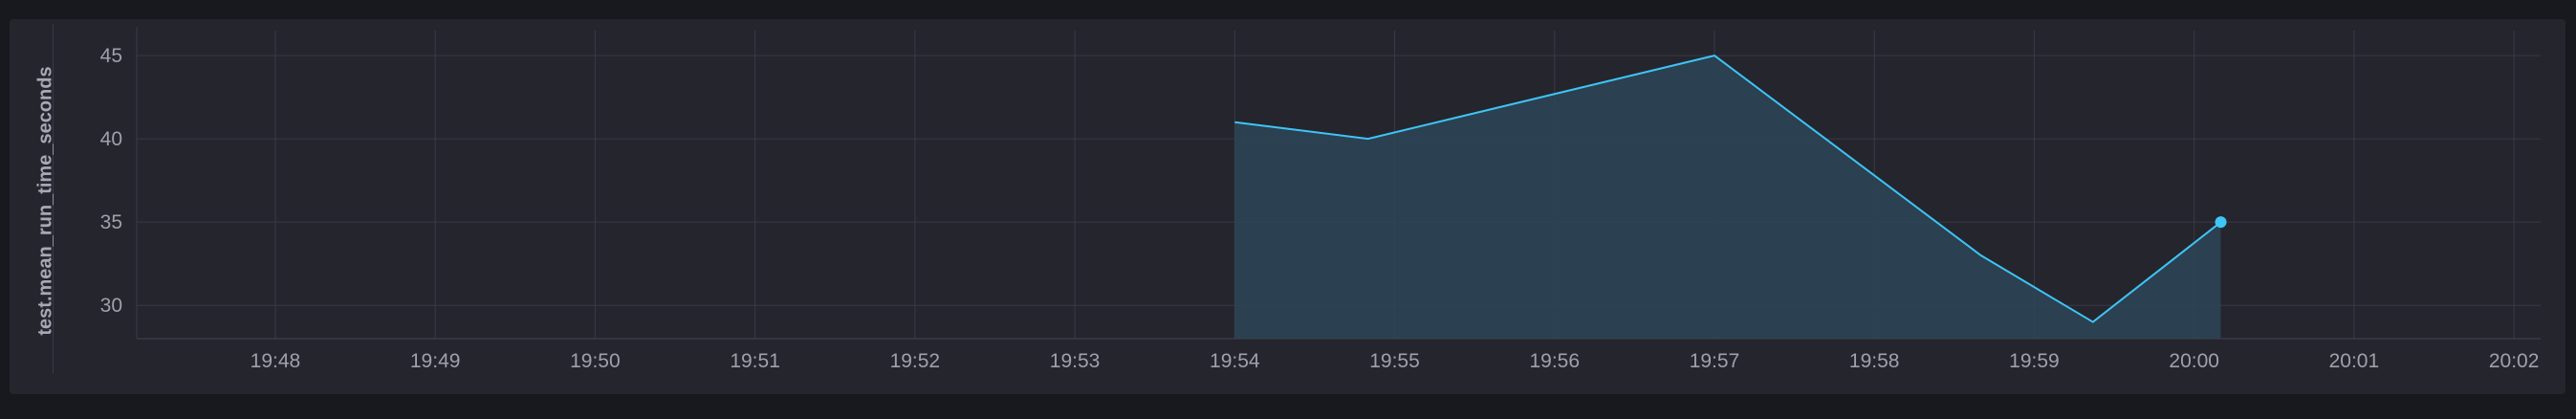 The height and width of the screenshot is (419, 2576). I want to click on x-tick-label: 19:57, so click(1715, 361).